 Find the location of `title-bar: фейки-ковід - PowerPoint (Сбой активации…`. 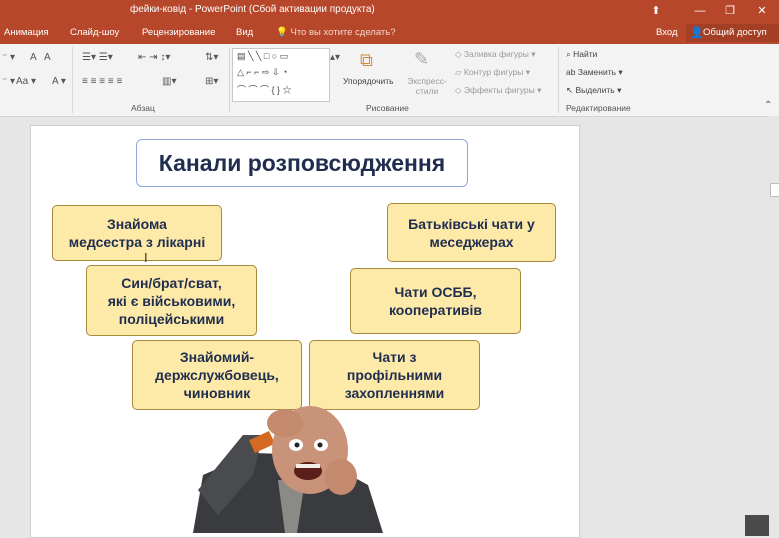

title-bar: фейки-ковід - PowerPoint (Сбой активации… is located at coordinates (389, 11).